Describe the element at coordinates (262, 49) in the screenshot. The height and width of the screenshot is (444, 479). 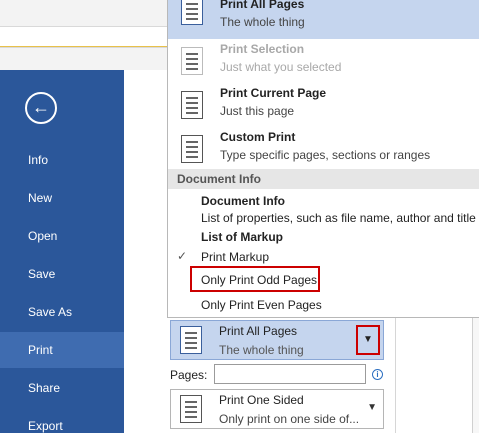
I see `menu-item-title: Print Selection` at that location.